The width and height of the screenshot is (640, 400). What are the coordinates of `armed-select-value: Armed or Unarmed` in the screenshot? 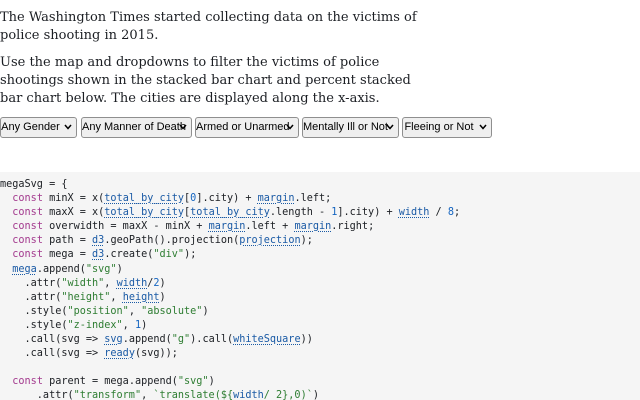 It's located at (243, 127).